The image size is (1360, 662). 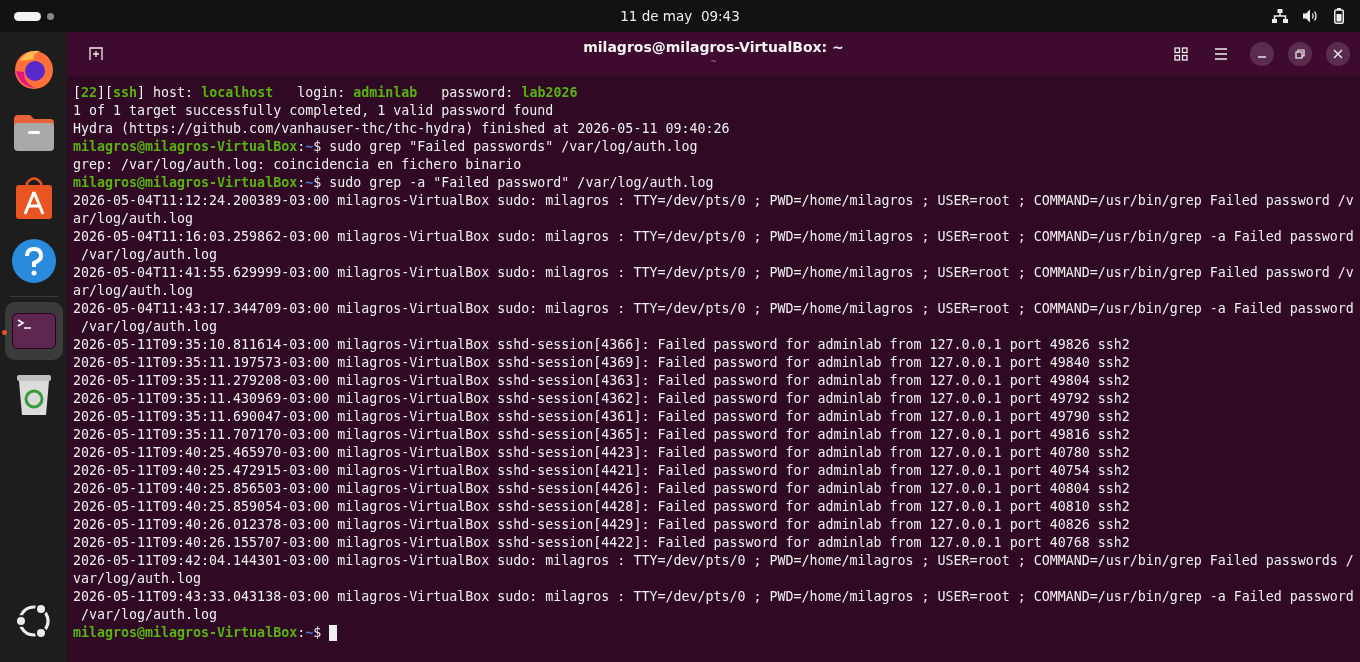 What do you see at coordinates (1221, 54) in the screenshot?
I see `menu-icon` at bounding box center [1221, 54].